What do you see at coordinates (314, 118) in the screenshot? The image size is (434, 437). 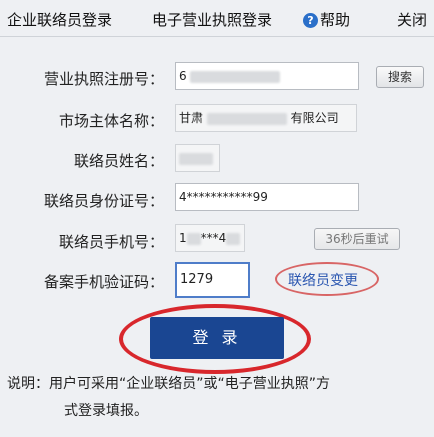 I see `entity-name-suffix: 有限公司` at bounding box center [314, 118].